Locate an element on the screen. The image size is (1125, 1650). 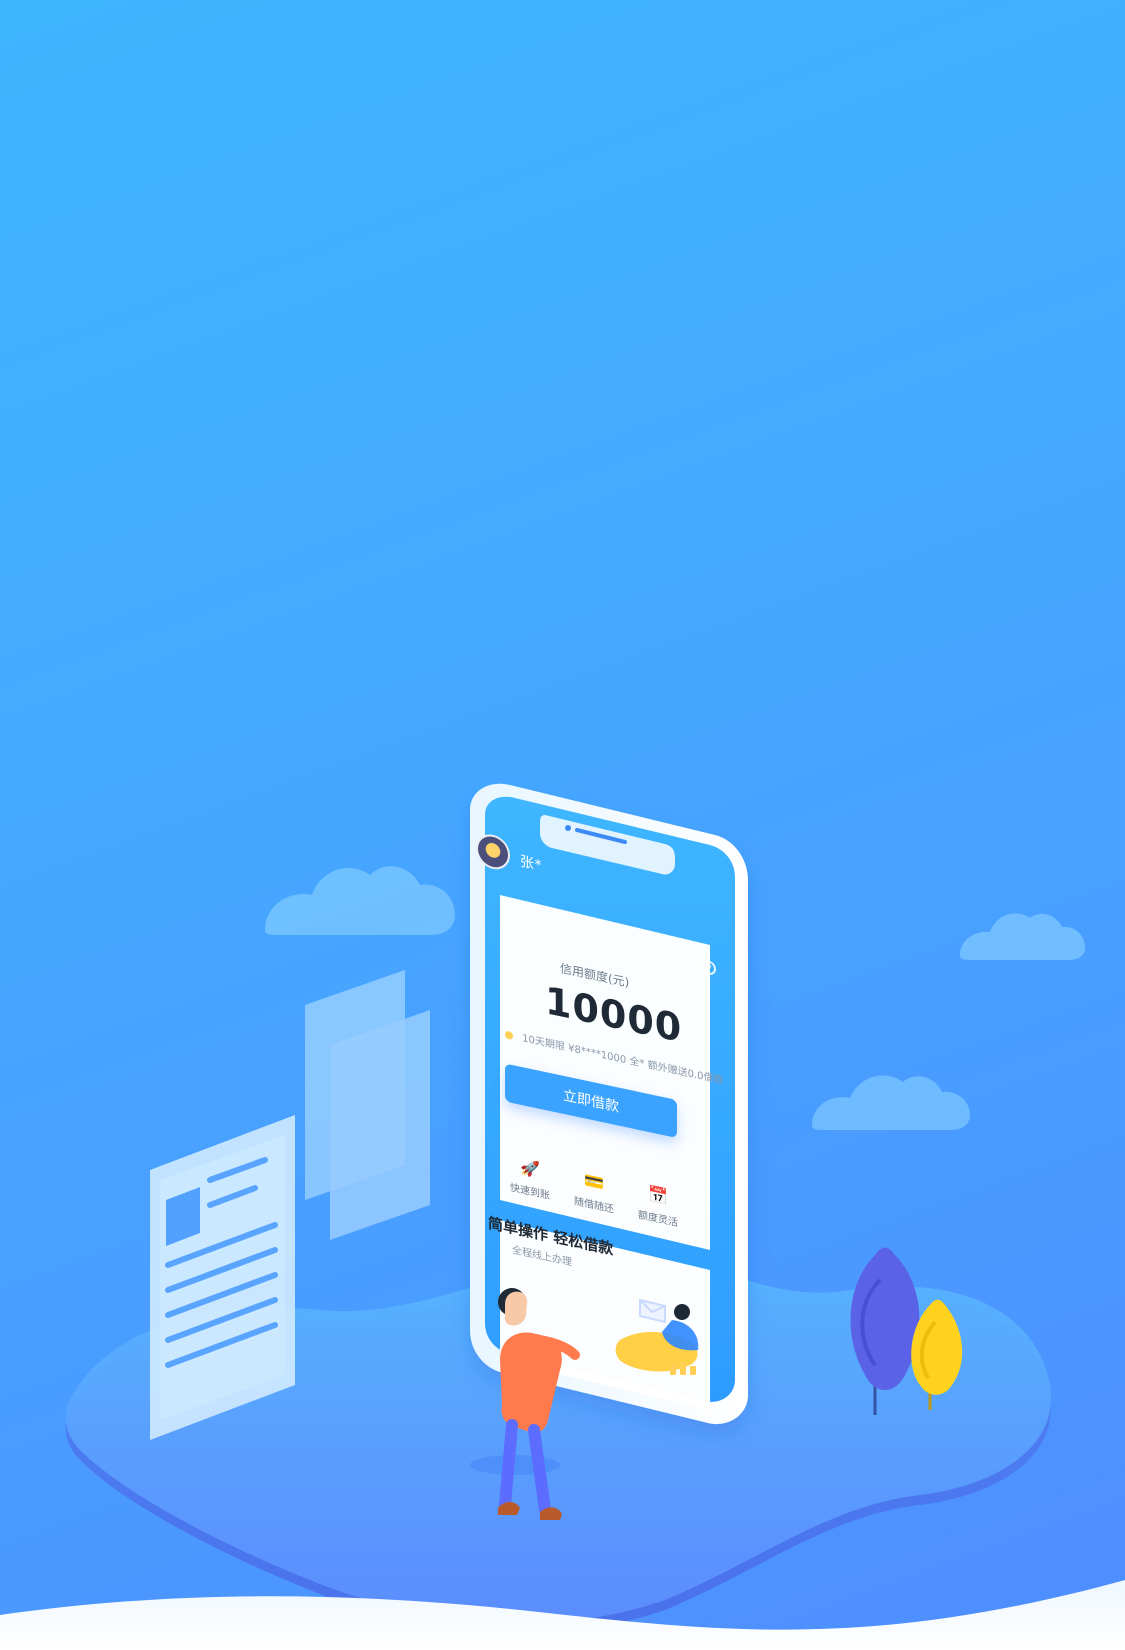
info-dot-icon is located at coordinates (509, 1035).